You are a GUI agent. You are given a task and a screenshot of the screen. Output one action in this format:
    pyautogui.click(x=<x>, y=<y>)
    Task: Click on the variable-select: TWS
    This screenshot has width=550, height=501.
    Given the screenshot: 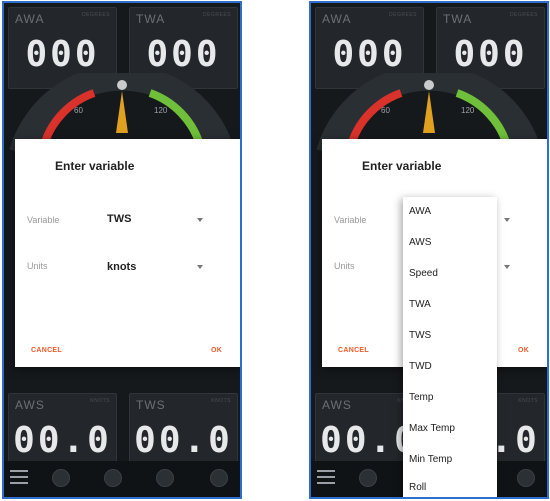 What is the action you would take?
    pyautogui.click(x=119, y=219)
    